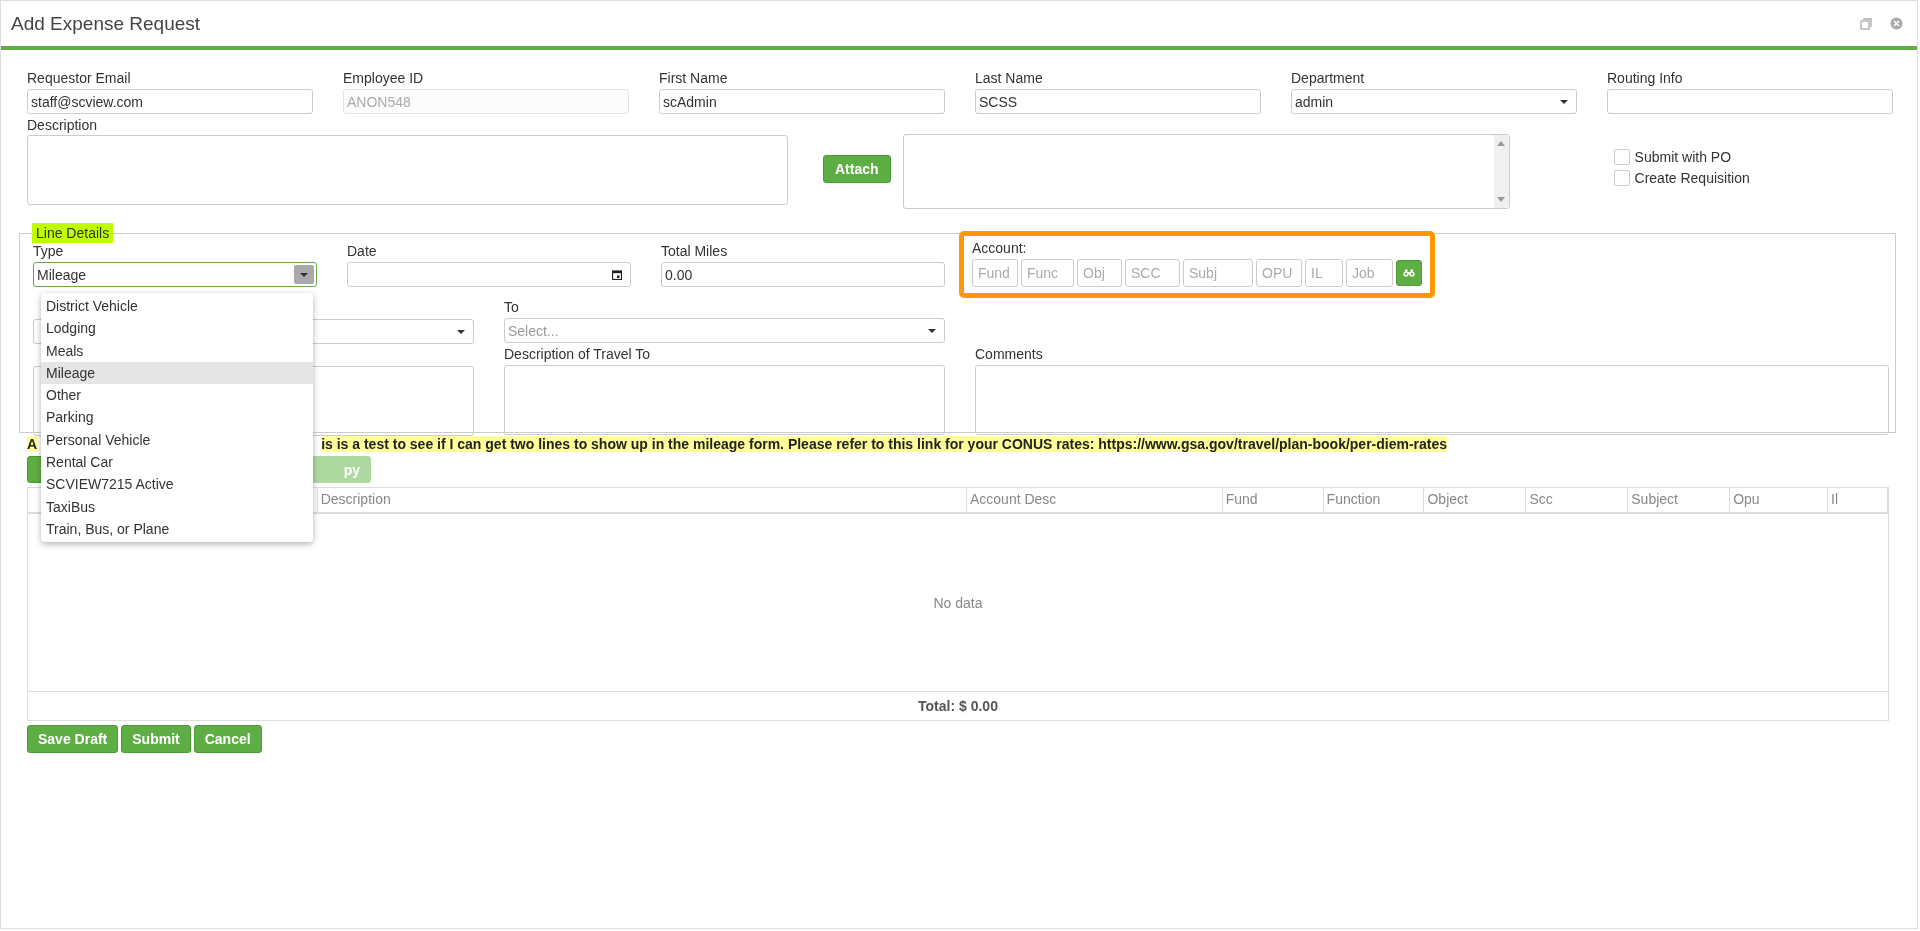 The height and width of the screenshot is (931, 1920). What do you see at coordinates (79, 78) in the screenshot?
I see `field-label: Requestor Email` at bounding box center [79, 78].